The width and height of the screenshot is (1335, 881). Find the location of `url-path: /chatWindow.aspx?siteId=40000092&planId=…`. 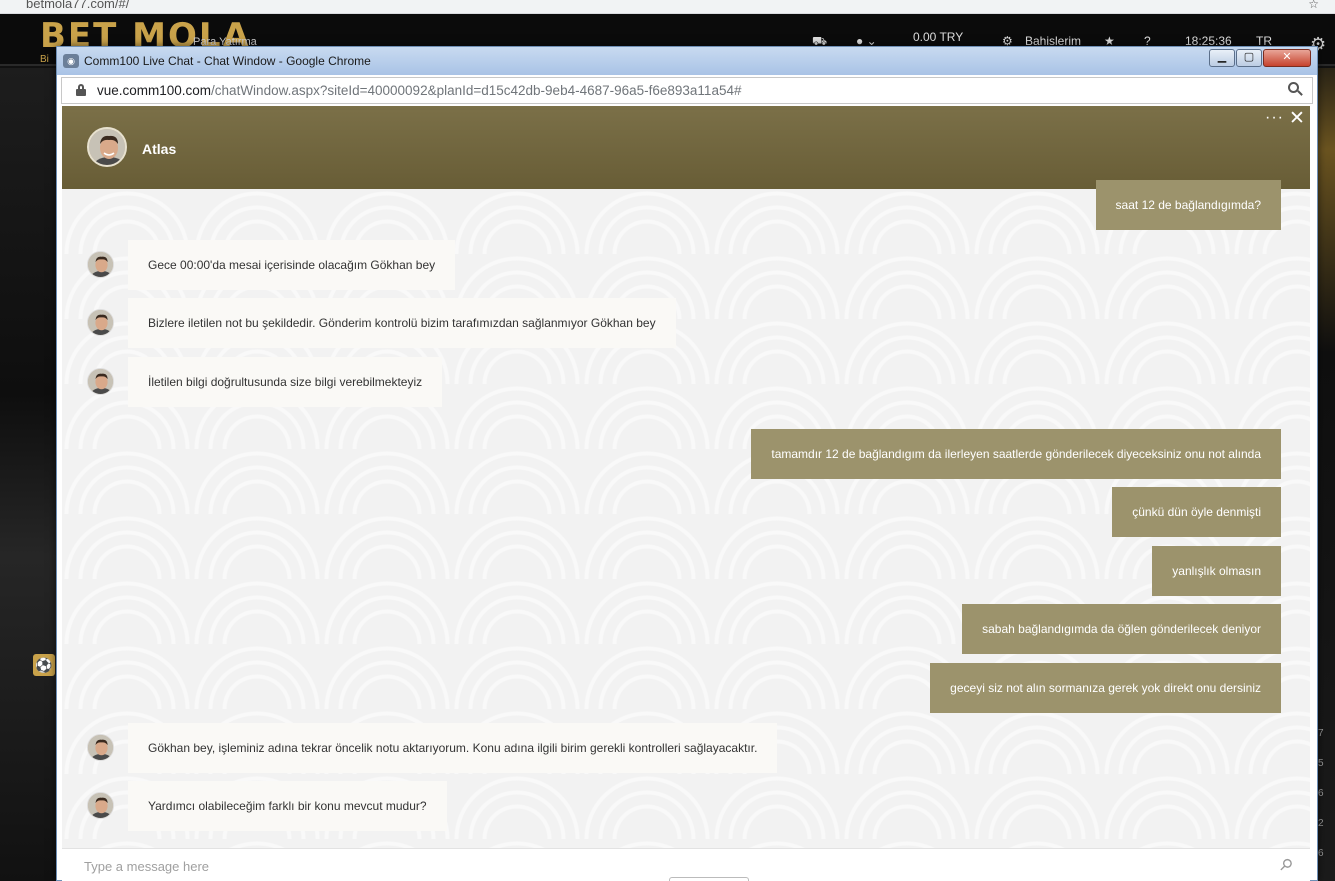

url-path: /chatWindow.aspx?siteId=40000092&planId=… is located at coordinates (476, 90).